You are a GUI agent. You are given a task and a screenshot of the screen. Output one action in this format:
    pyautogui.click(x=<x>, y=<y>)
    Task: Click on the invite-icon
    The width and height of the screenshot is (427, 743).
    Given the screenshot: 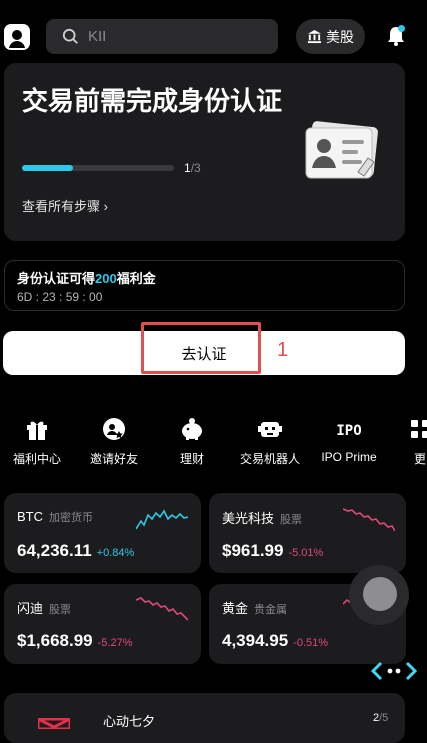 What is the action you would take?
    pyautogui.click(x=114, y=429)
    